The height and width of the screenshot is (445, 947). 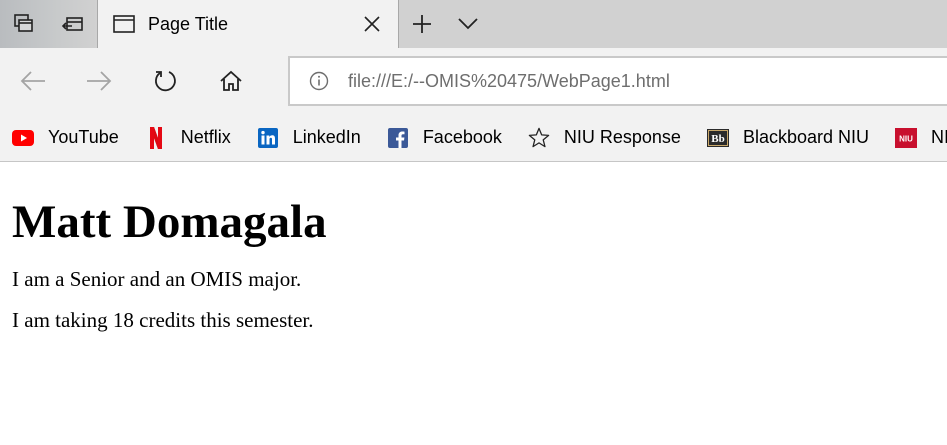 What do you see at coordinates (48, 24) in the screenshot?
I see `tab-tools` at bounding box center [48, 24].